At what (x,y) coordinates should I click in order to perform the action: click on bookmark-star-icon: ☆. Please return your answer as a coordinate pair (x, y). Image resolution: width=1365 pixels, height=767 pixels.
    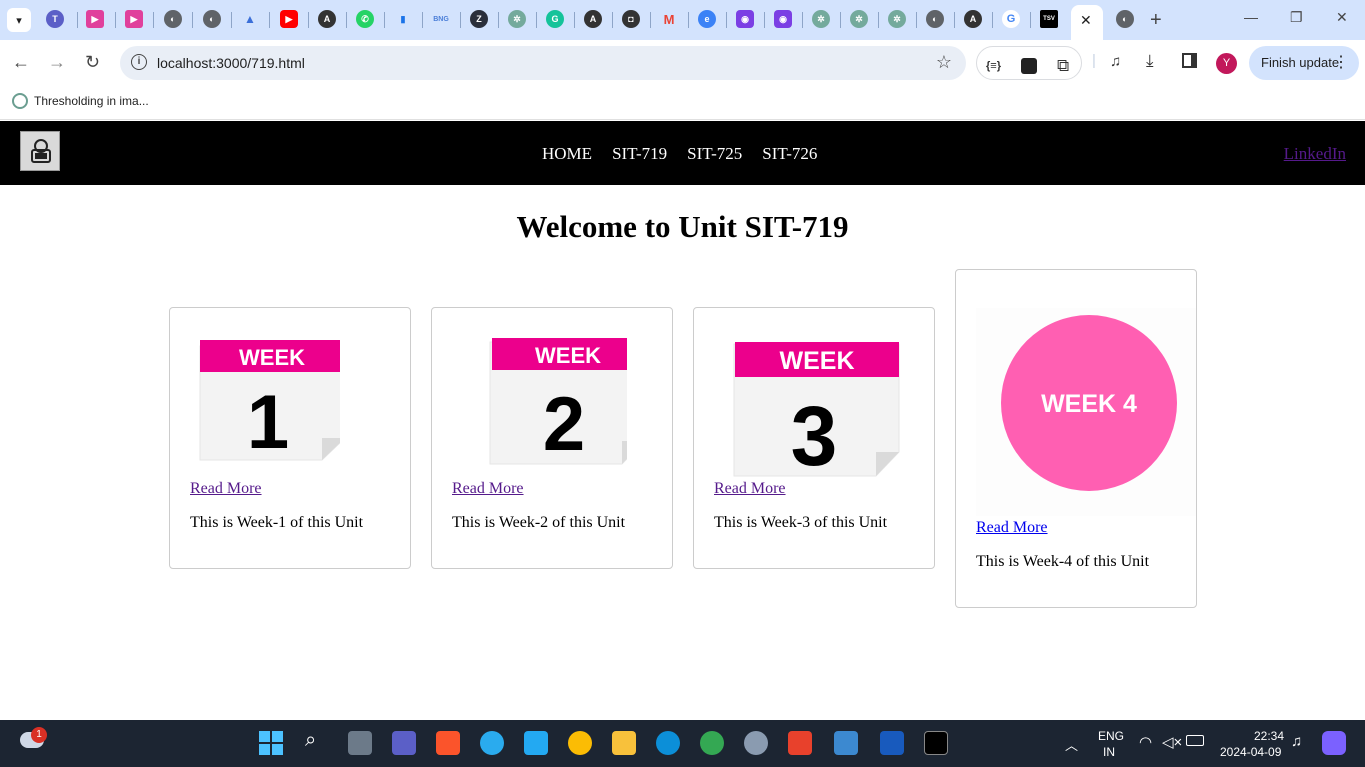
    Looking at the image, I should click on (944, 62).